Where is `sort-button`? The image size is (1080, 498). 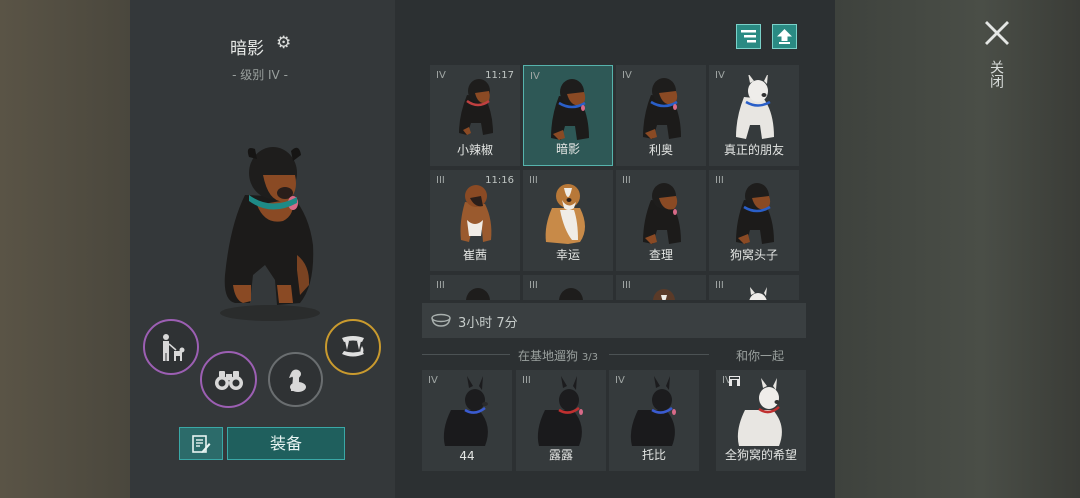
sort-button is located at coordinates (748, 36).